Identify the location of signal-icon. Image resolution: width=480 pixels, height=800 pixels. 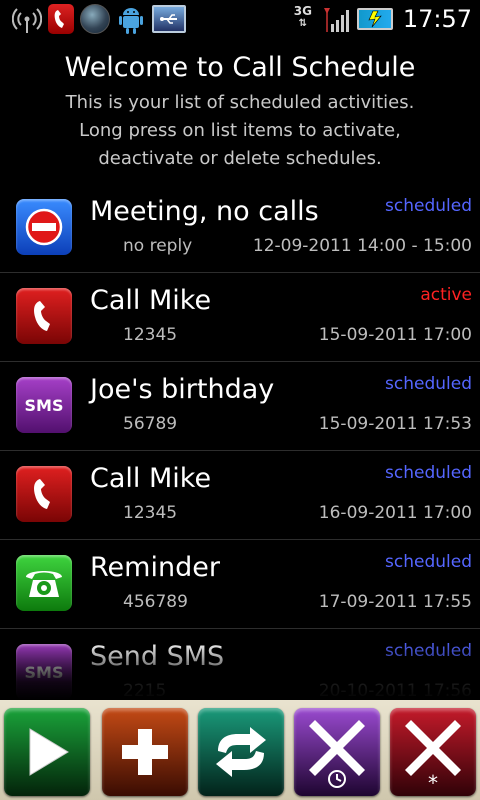
(336, 20).